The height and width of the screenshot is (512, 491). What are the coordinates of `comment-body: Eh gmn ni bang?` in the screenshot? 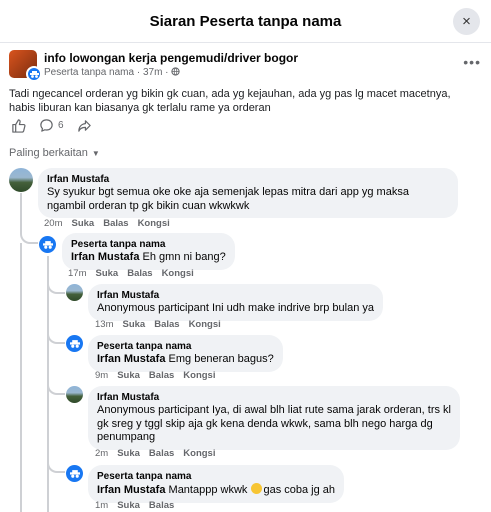 It's located at (182, 257).